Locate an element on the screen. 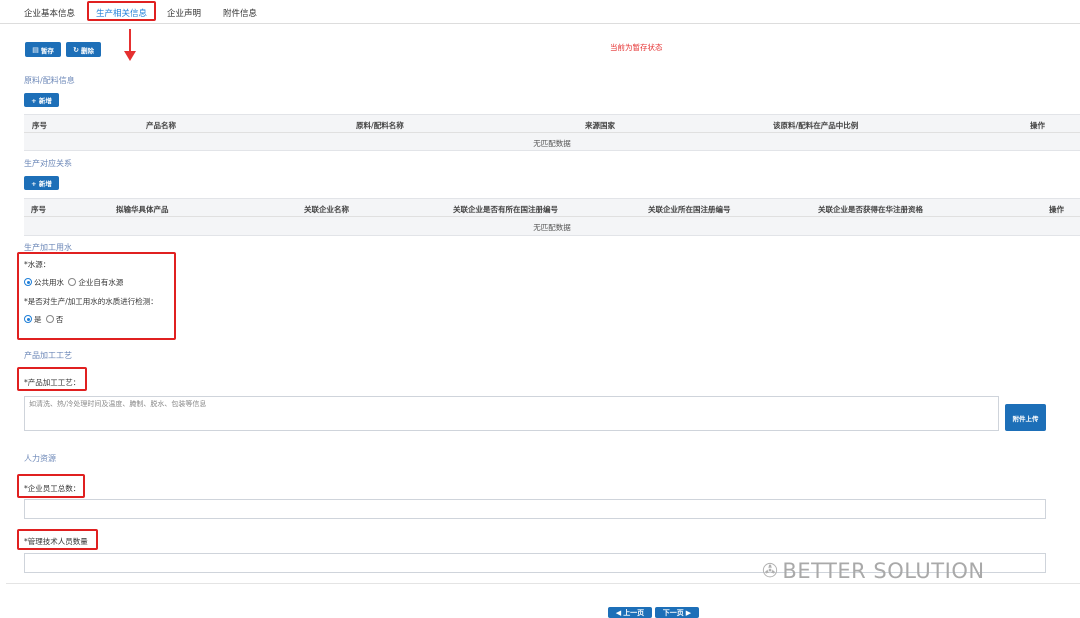 The width and height of the screenshot is (1080, 618). active-tab-highlight-box is located at coordinates (121, 11).